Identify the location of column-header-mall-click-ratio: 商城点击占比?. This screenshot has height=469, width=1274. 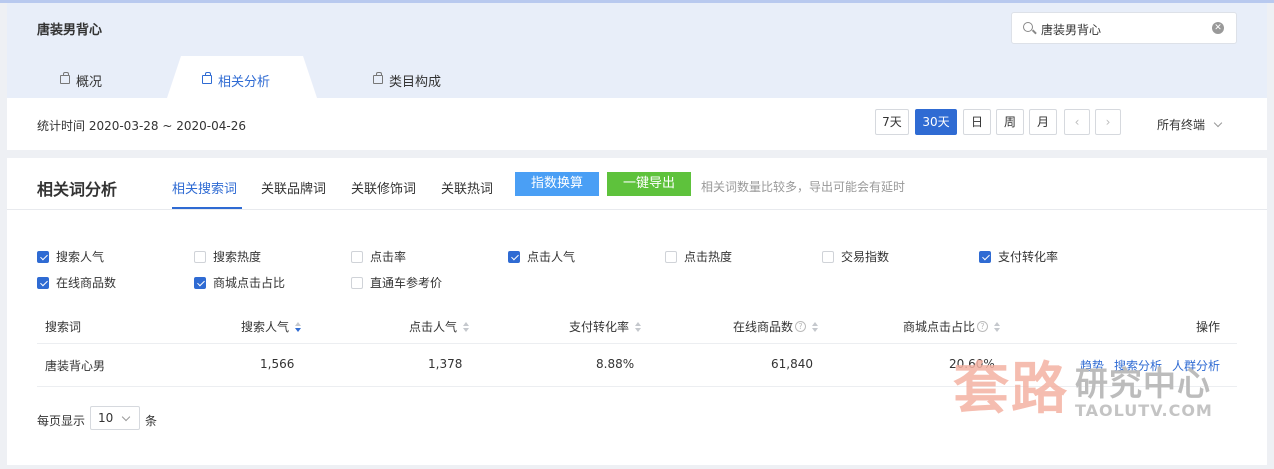
(952, 326).